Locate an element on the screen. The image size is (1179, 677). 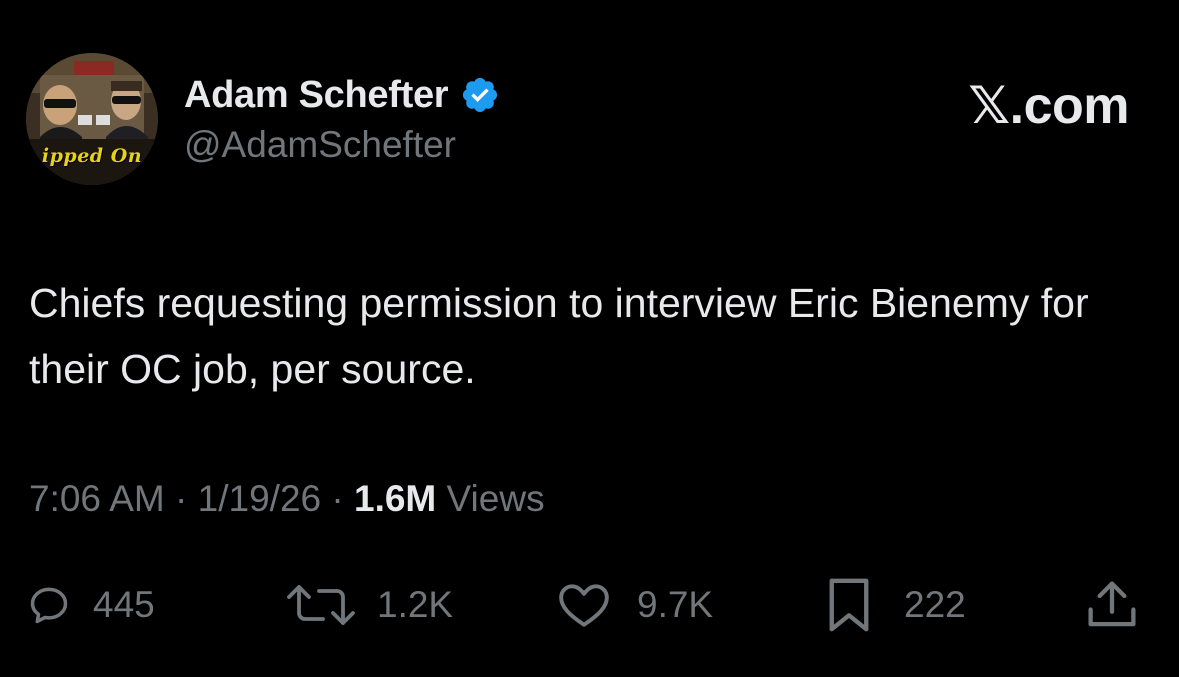
action-bar: 445 1.2K 9.7K 222 is located at coordinates (589, 605).